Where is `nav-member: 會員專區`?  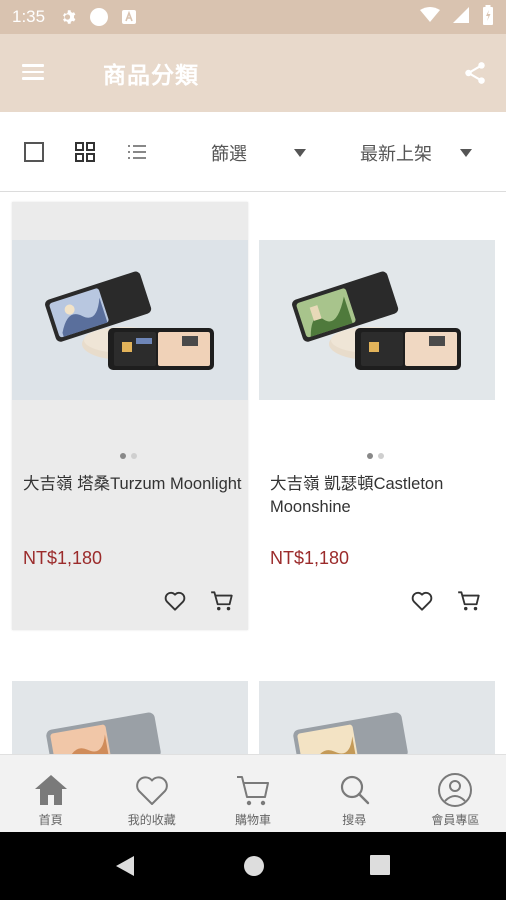 nav-member: 會員專區 is located at coordinates (455, 793).